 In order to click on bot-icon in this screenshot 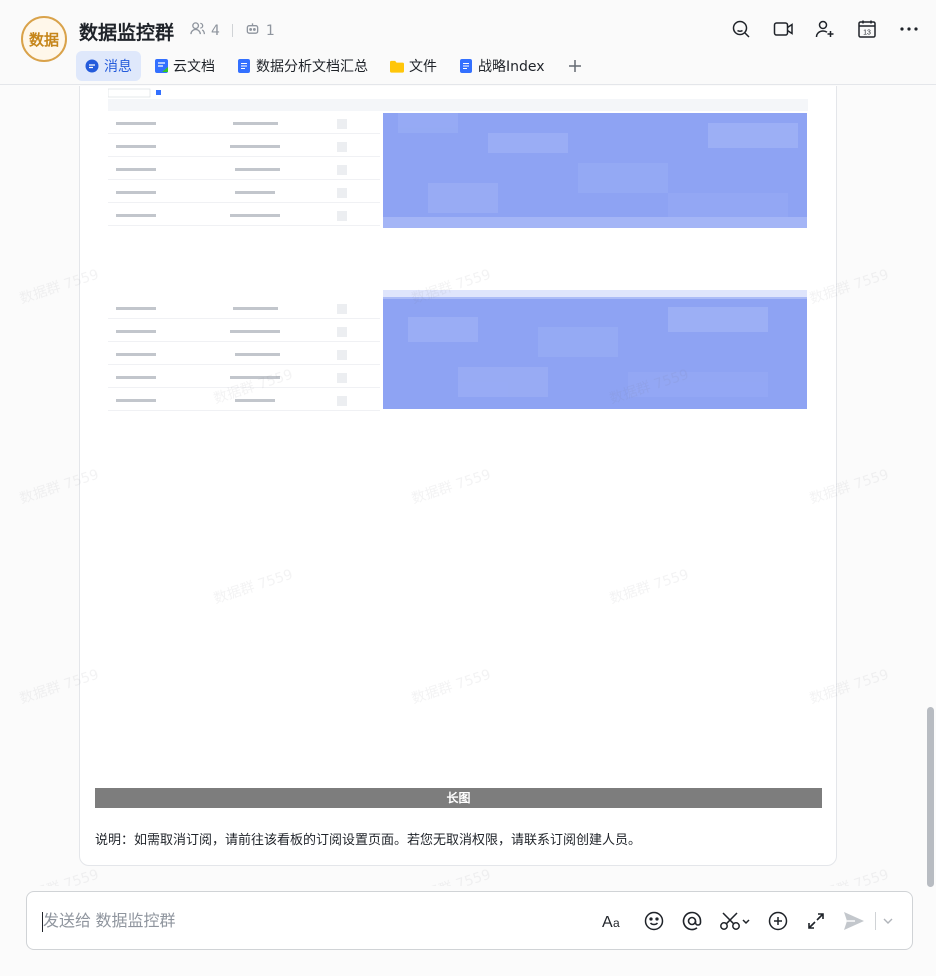, I will do `click(252, 30)`.